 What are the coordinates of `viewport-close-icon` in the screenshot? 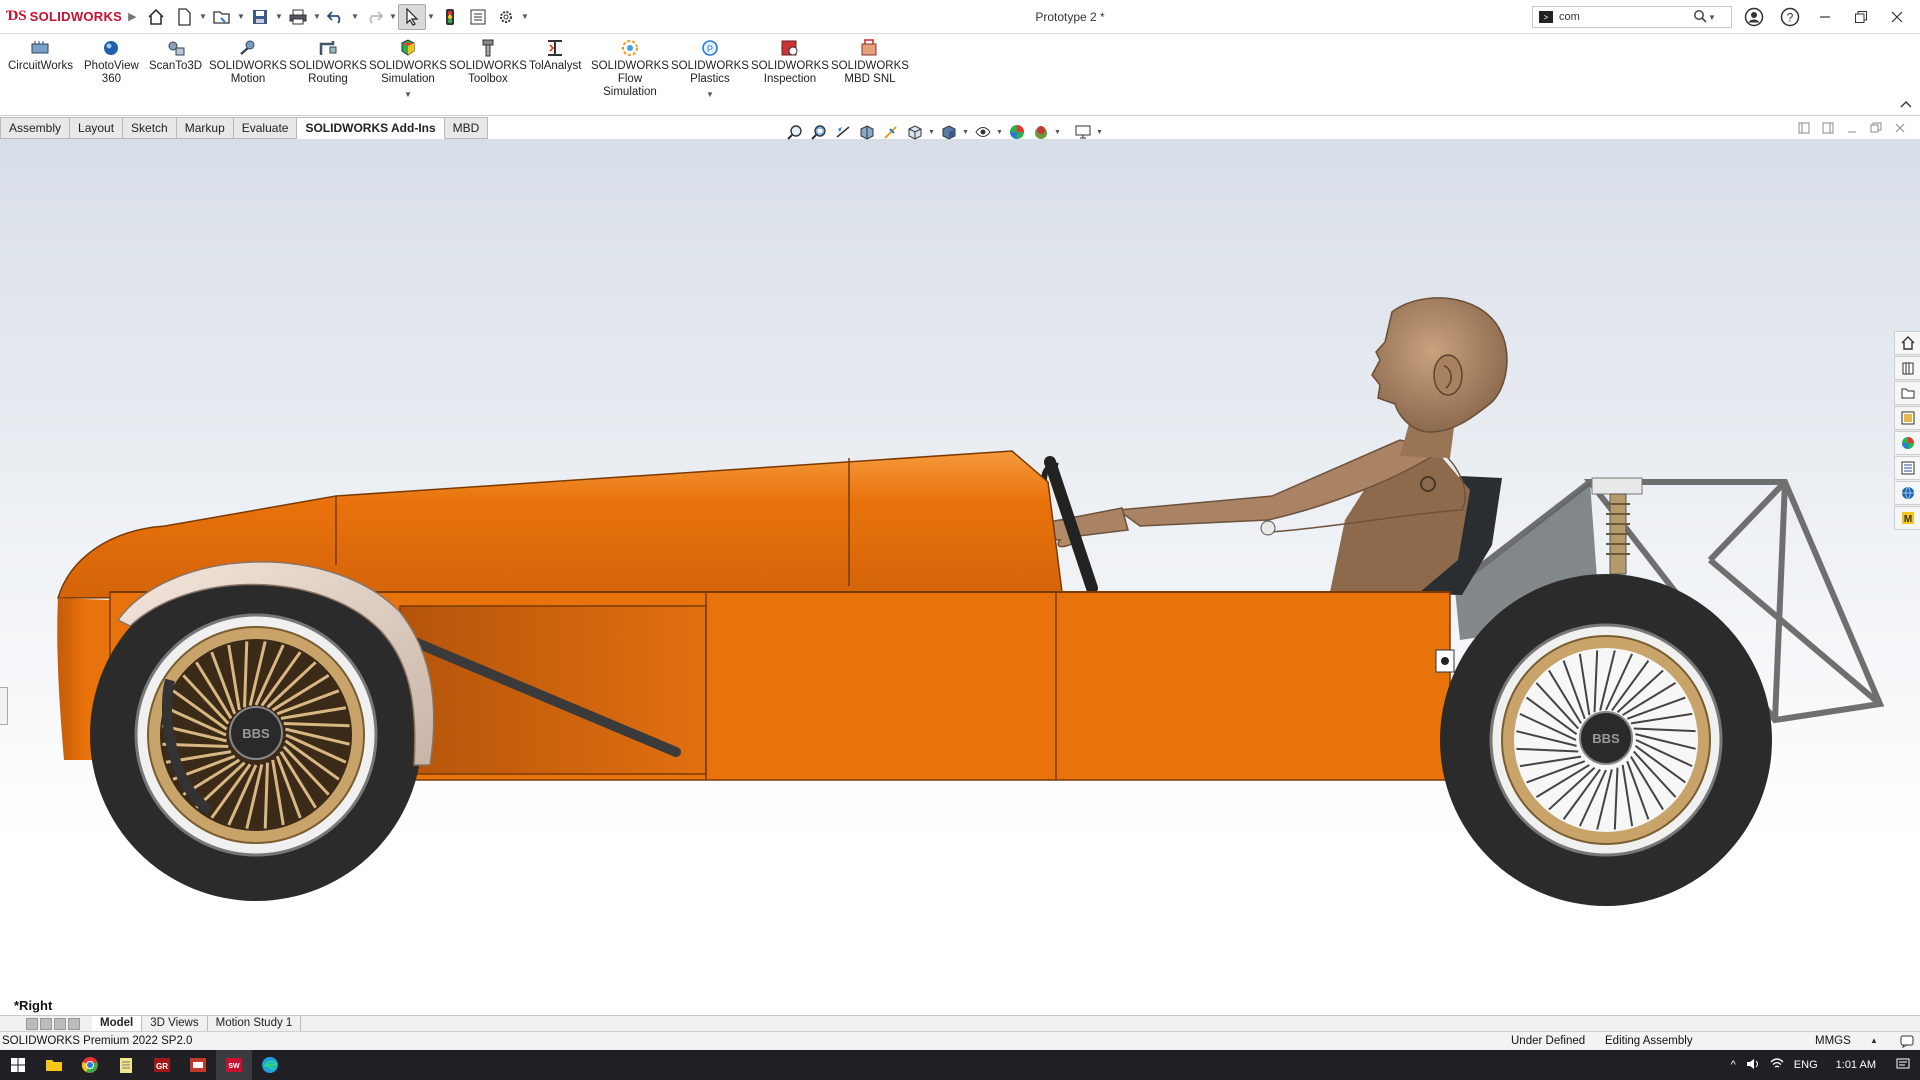 It's located at (1900, 129).